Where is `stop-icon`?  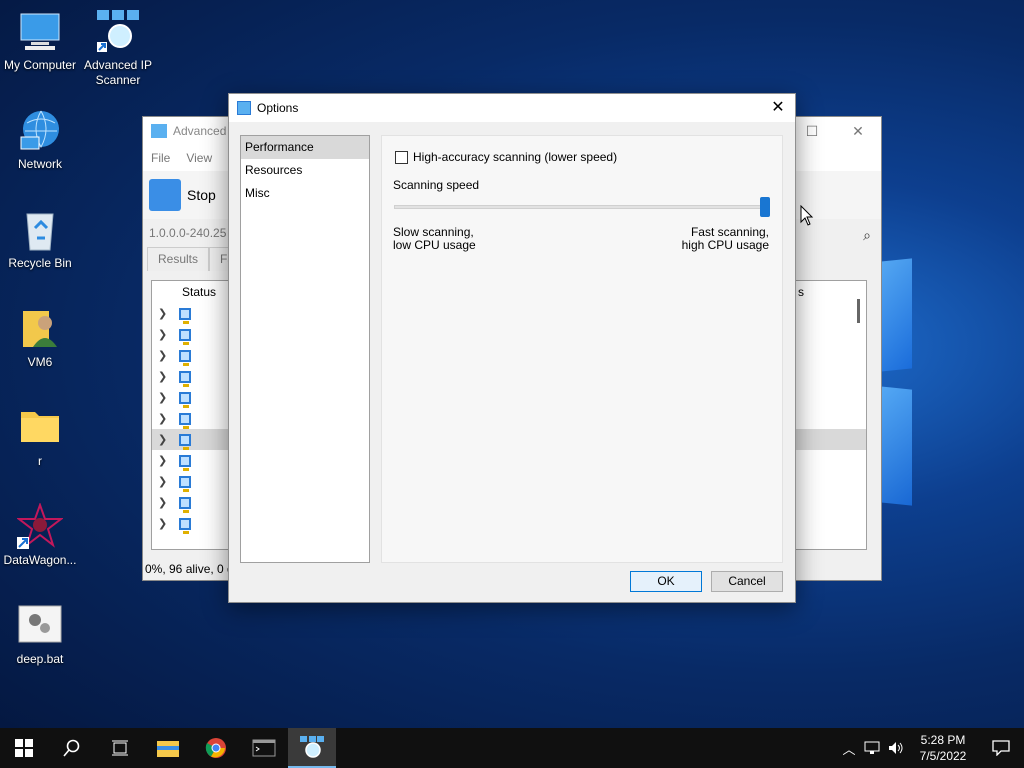
stop-icon is located at coordinates (165, 195).